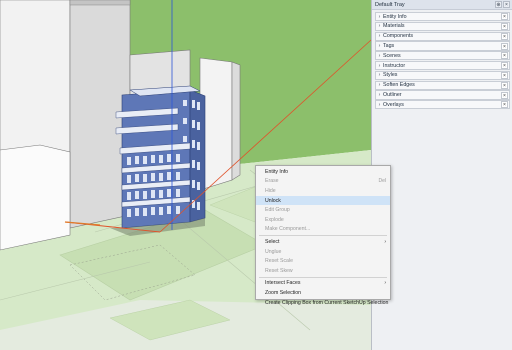 The height and width of the screenshot is (350, 512). I want to click on tray-panel-tags: › Tags ×, so click(442, 46).